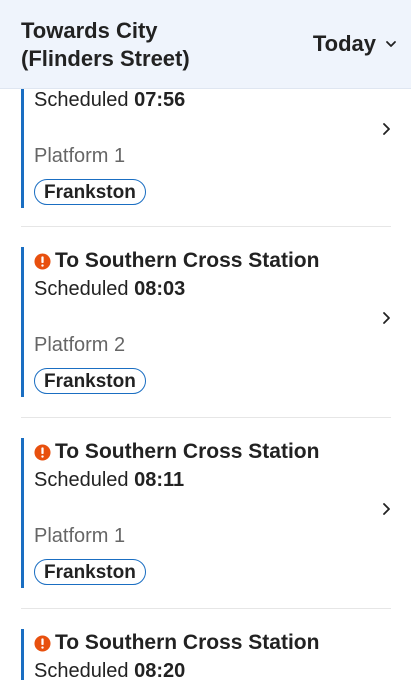  I want to click on scheduled-time: Scheduled 08:11, so click(109, 480).